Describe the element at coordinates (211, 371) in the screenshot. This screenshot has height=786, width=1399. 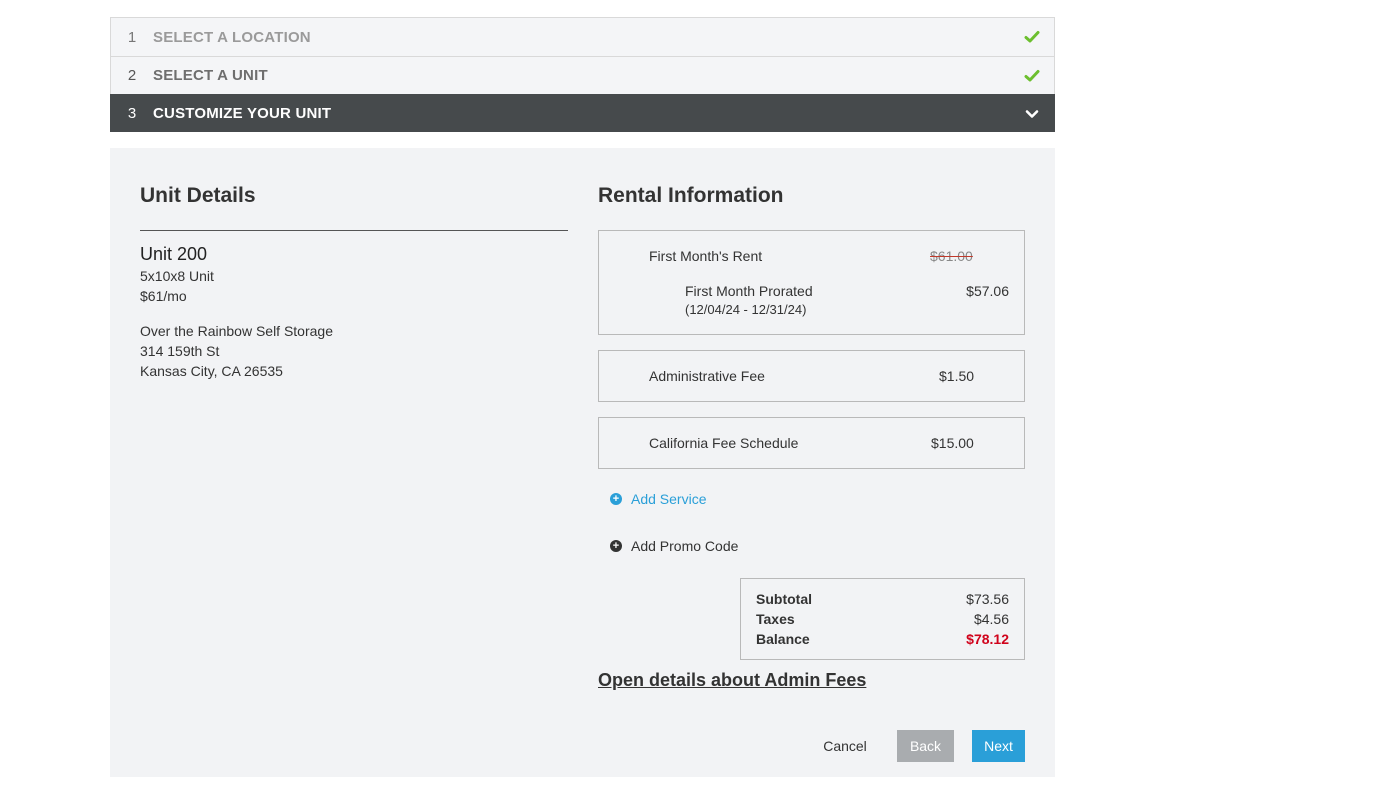
I see `address-line2: Kansas City, CA 26535` at that location.